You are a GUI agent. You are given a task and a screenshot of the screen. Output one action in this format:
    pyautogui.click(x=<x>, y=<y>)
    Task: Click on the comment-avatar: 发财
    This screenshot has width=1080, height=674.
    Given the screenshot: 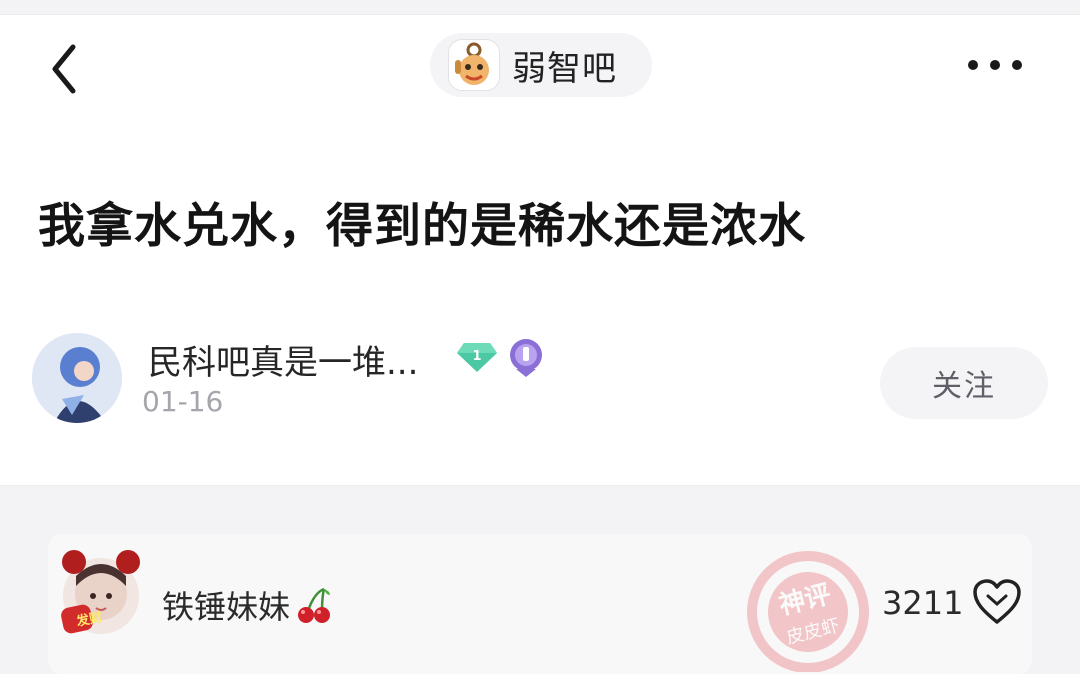 What is the action you would take?
    pyautogui.click(x=98, y=590)
    